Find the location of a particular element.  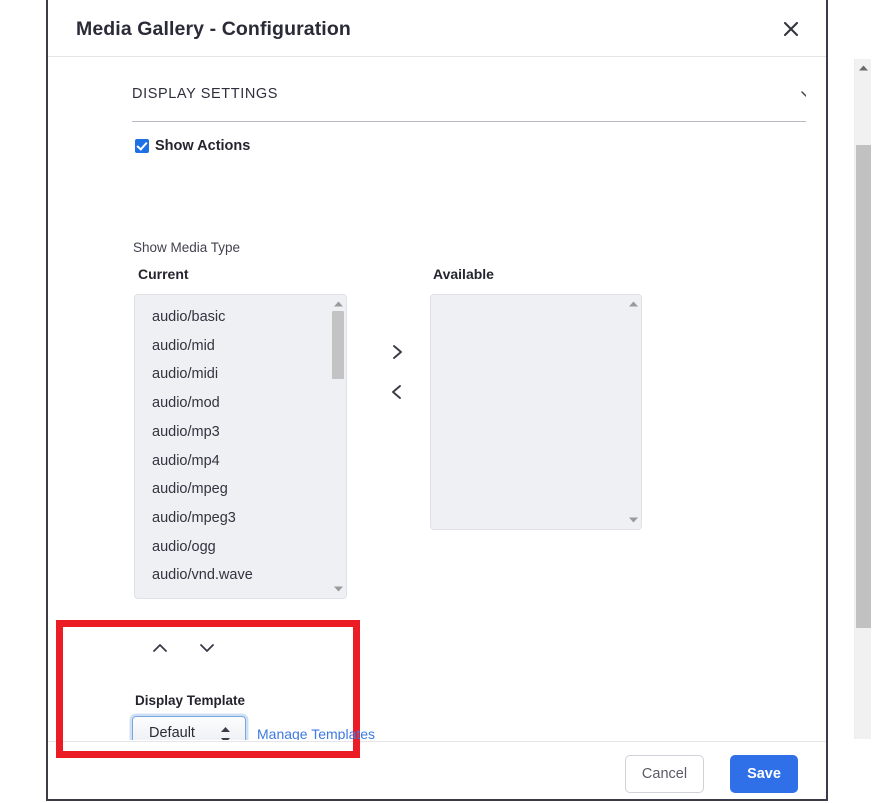

dialog-body-scrollbar is located at coordinates (862, 399).